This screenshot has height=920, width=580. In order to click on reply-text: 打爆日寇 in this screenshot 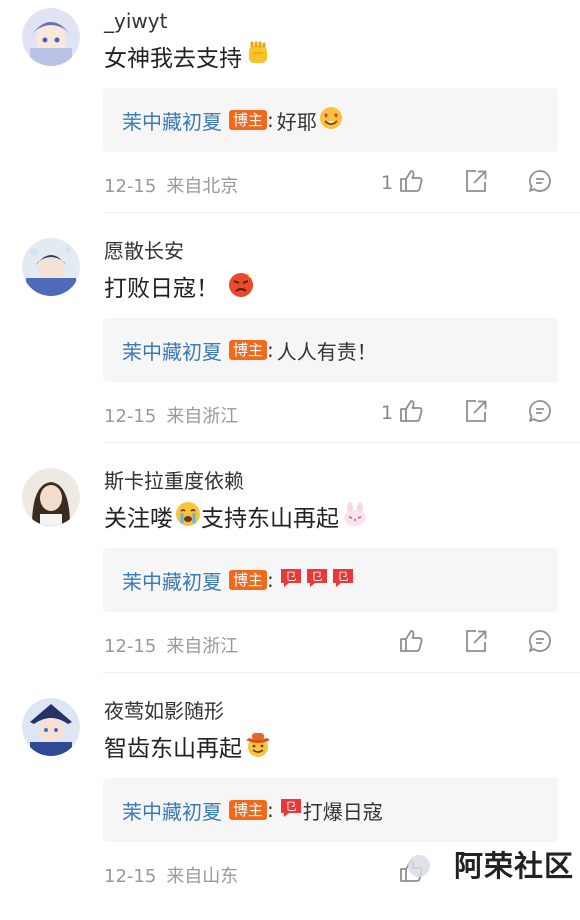, I will do `click(342, 811)`.